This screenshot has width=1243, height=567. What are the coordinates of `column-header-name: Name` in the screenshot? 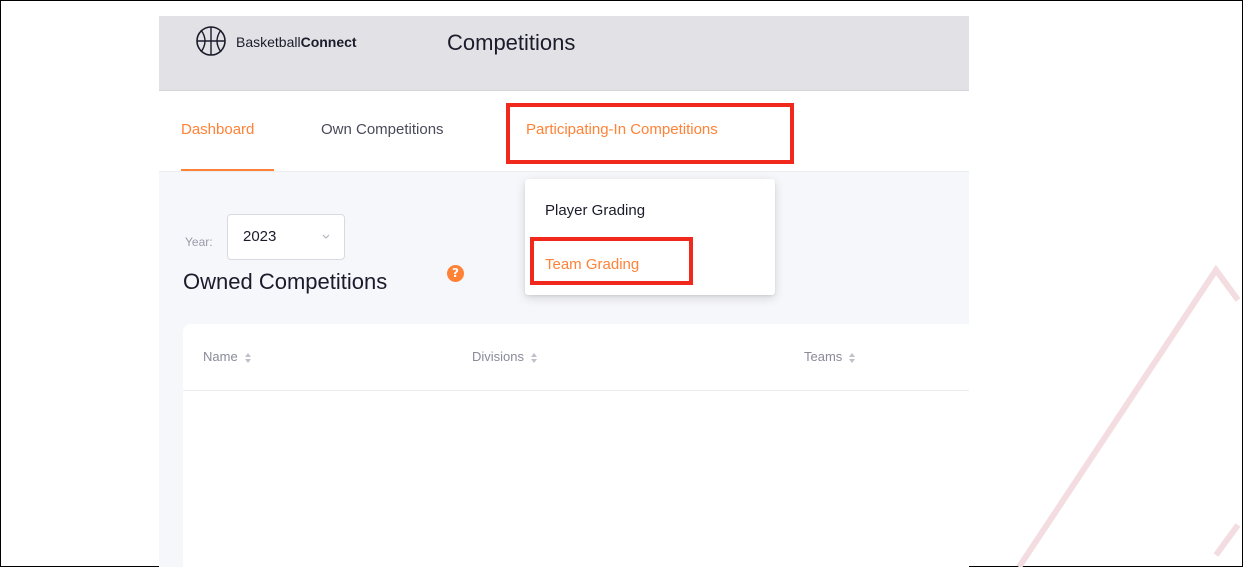 It's located at (227, 356).